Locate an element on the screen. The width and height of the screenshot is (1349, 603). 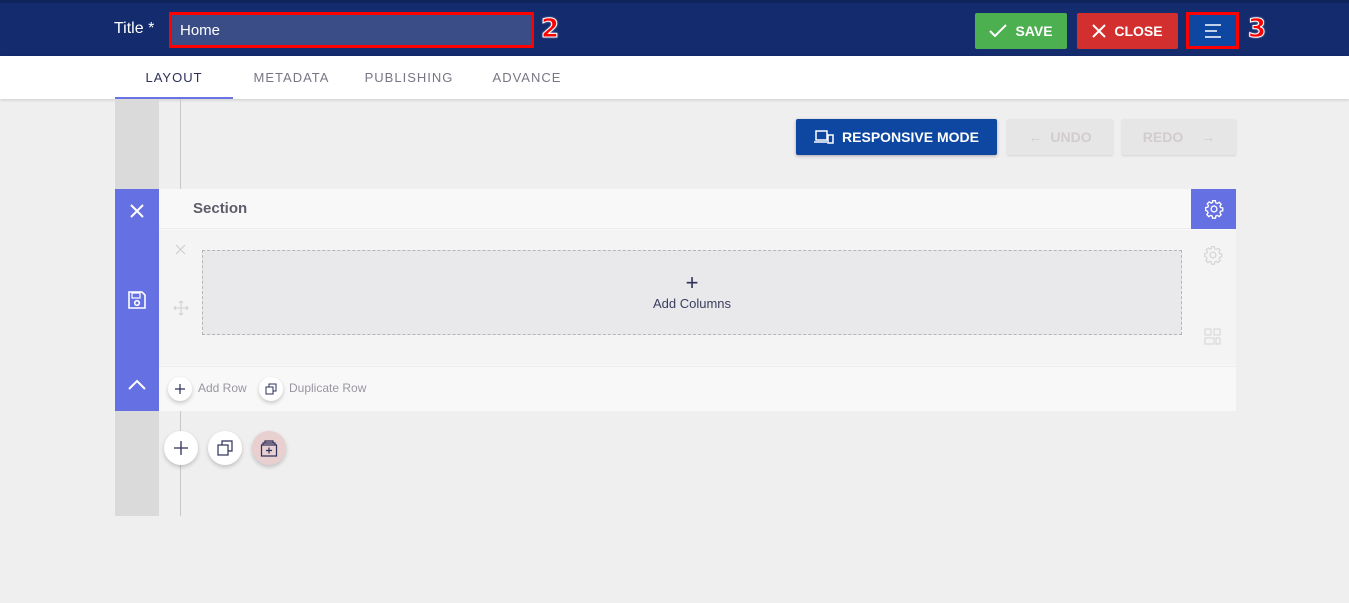
duplicate-row-label: Duplicate Row is located at coordinates (327, 388).